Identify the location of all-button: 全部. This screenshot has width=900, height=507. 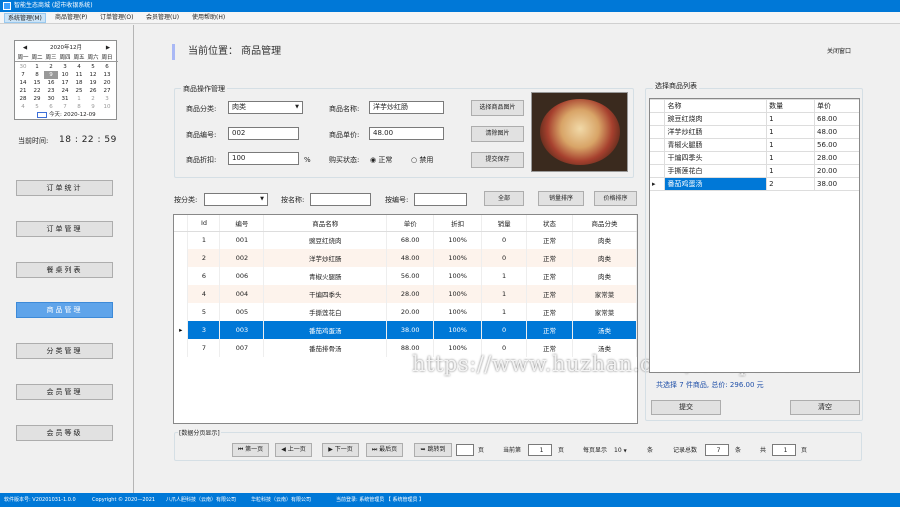
(504, 198).